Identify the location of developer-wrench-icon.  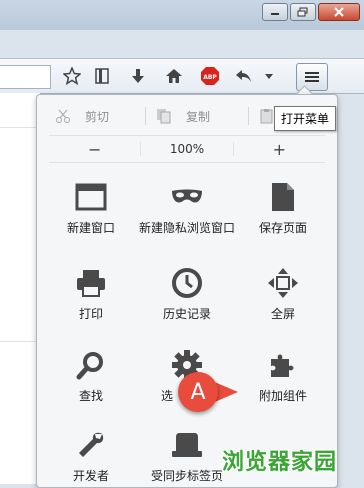
(91, 445).